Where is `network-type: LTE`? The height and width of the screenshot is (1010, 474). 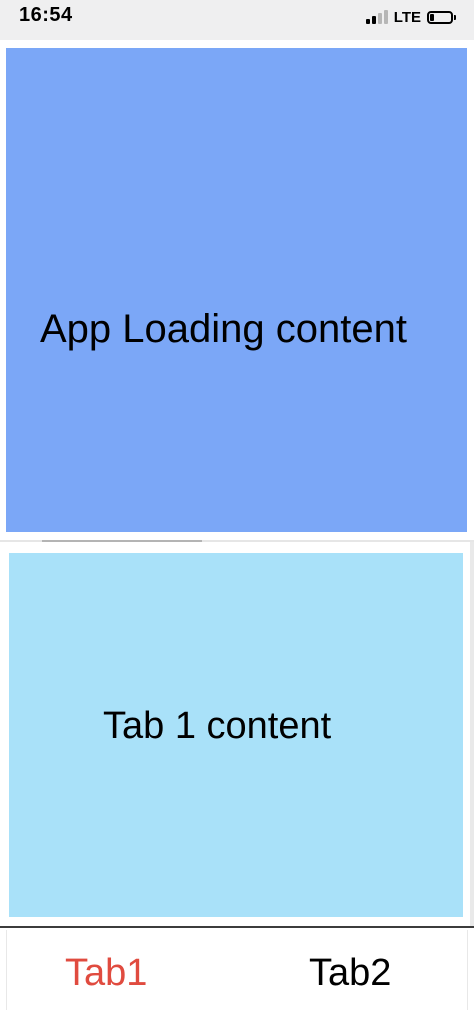
network-type: LTE is located at coordinates (407, 17).